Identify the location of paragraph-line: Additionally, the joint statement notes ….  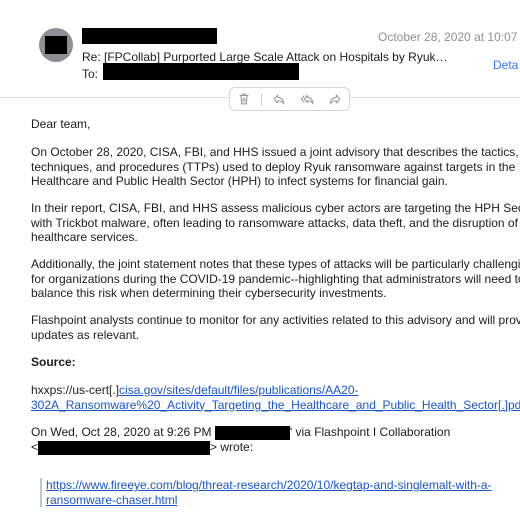
(275, 264).